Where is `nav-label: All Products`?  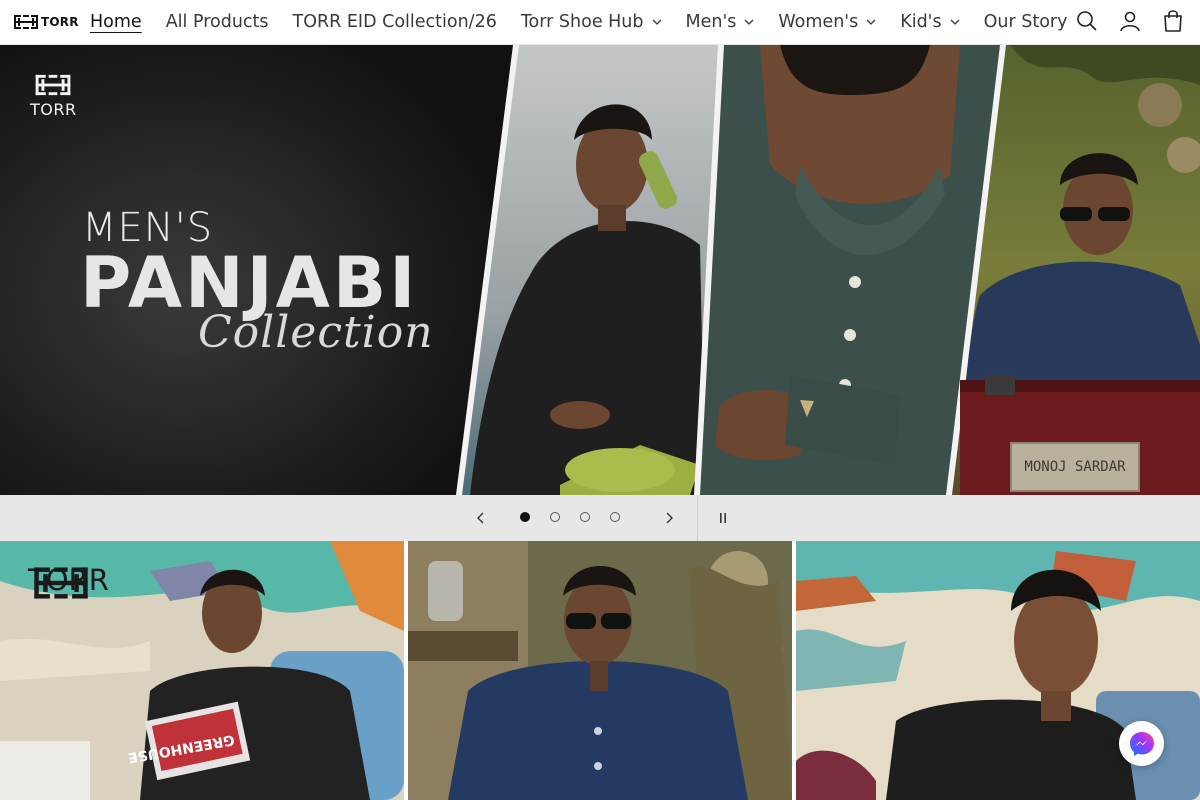 nav-label: All Products is located at coordinates (217, 22).